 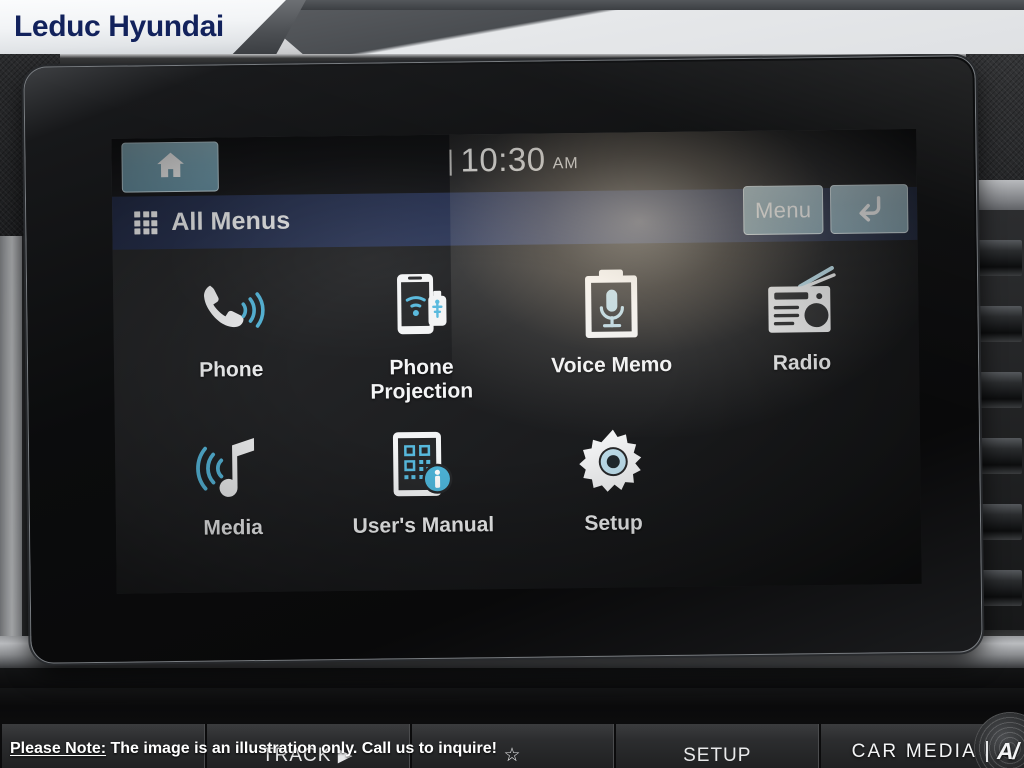 What do you see at coordinates (231, 369) in the screenshot?
I see `app-label: Phone` at bounding box center [231, 369].